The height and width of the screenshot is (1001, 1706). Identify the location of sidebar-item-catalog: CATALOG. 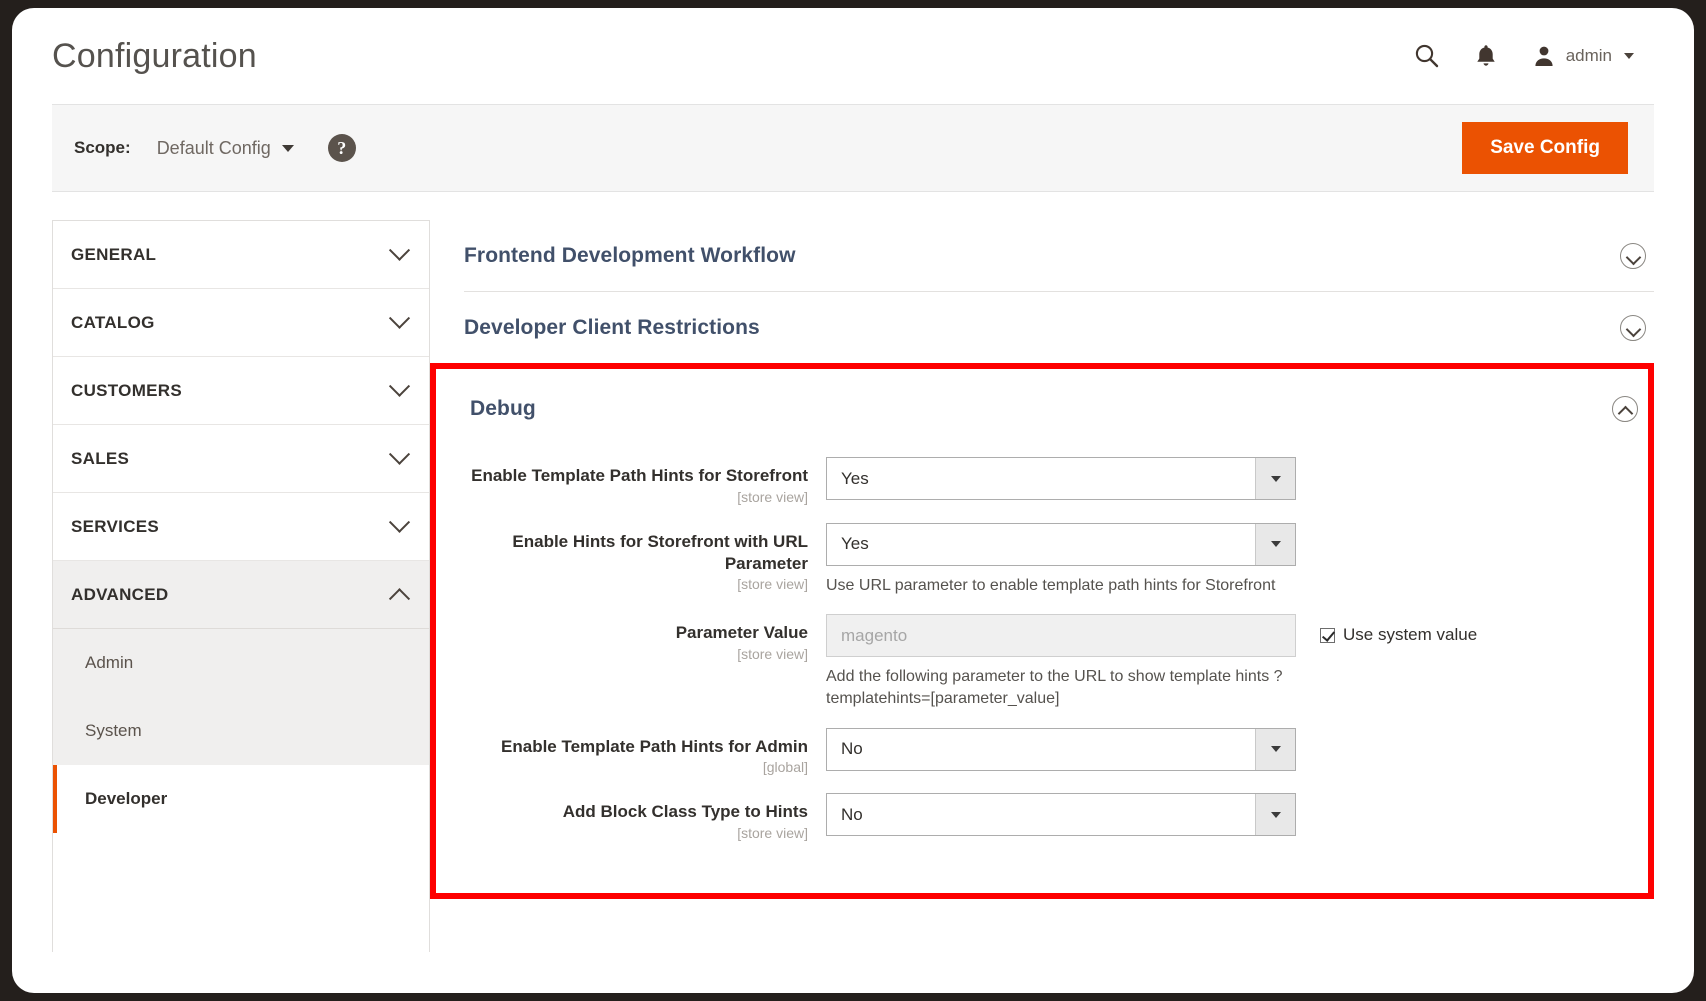
(241, 323).